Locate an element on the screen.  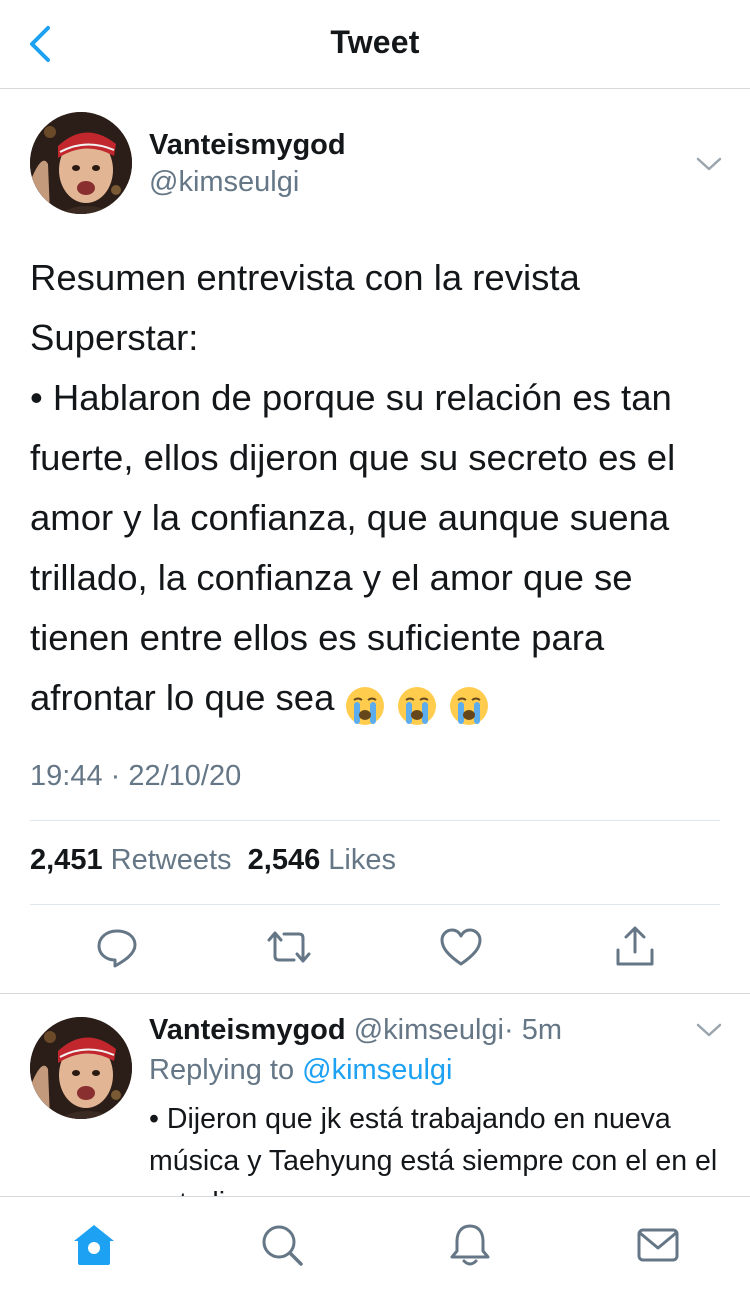
likes-count: 2,546 is located at coordinates (284, 860).